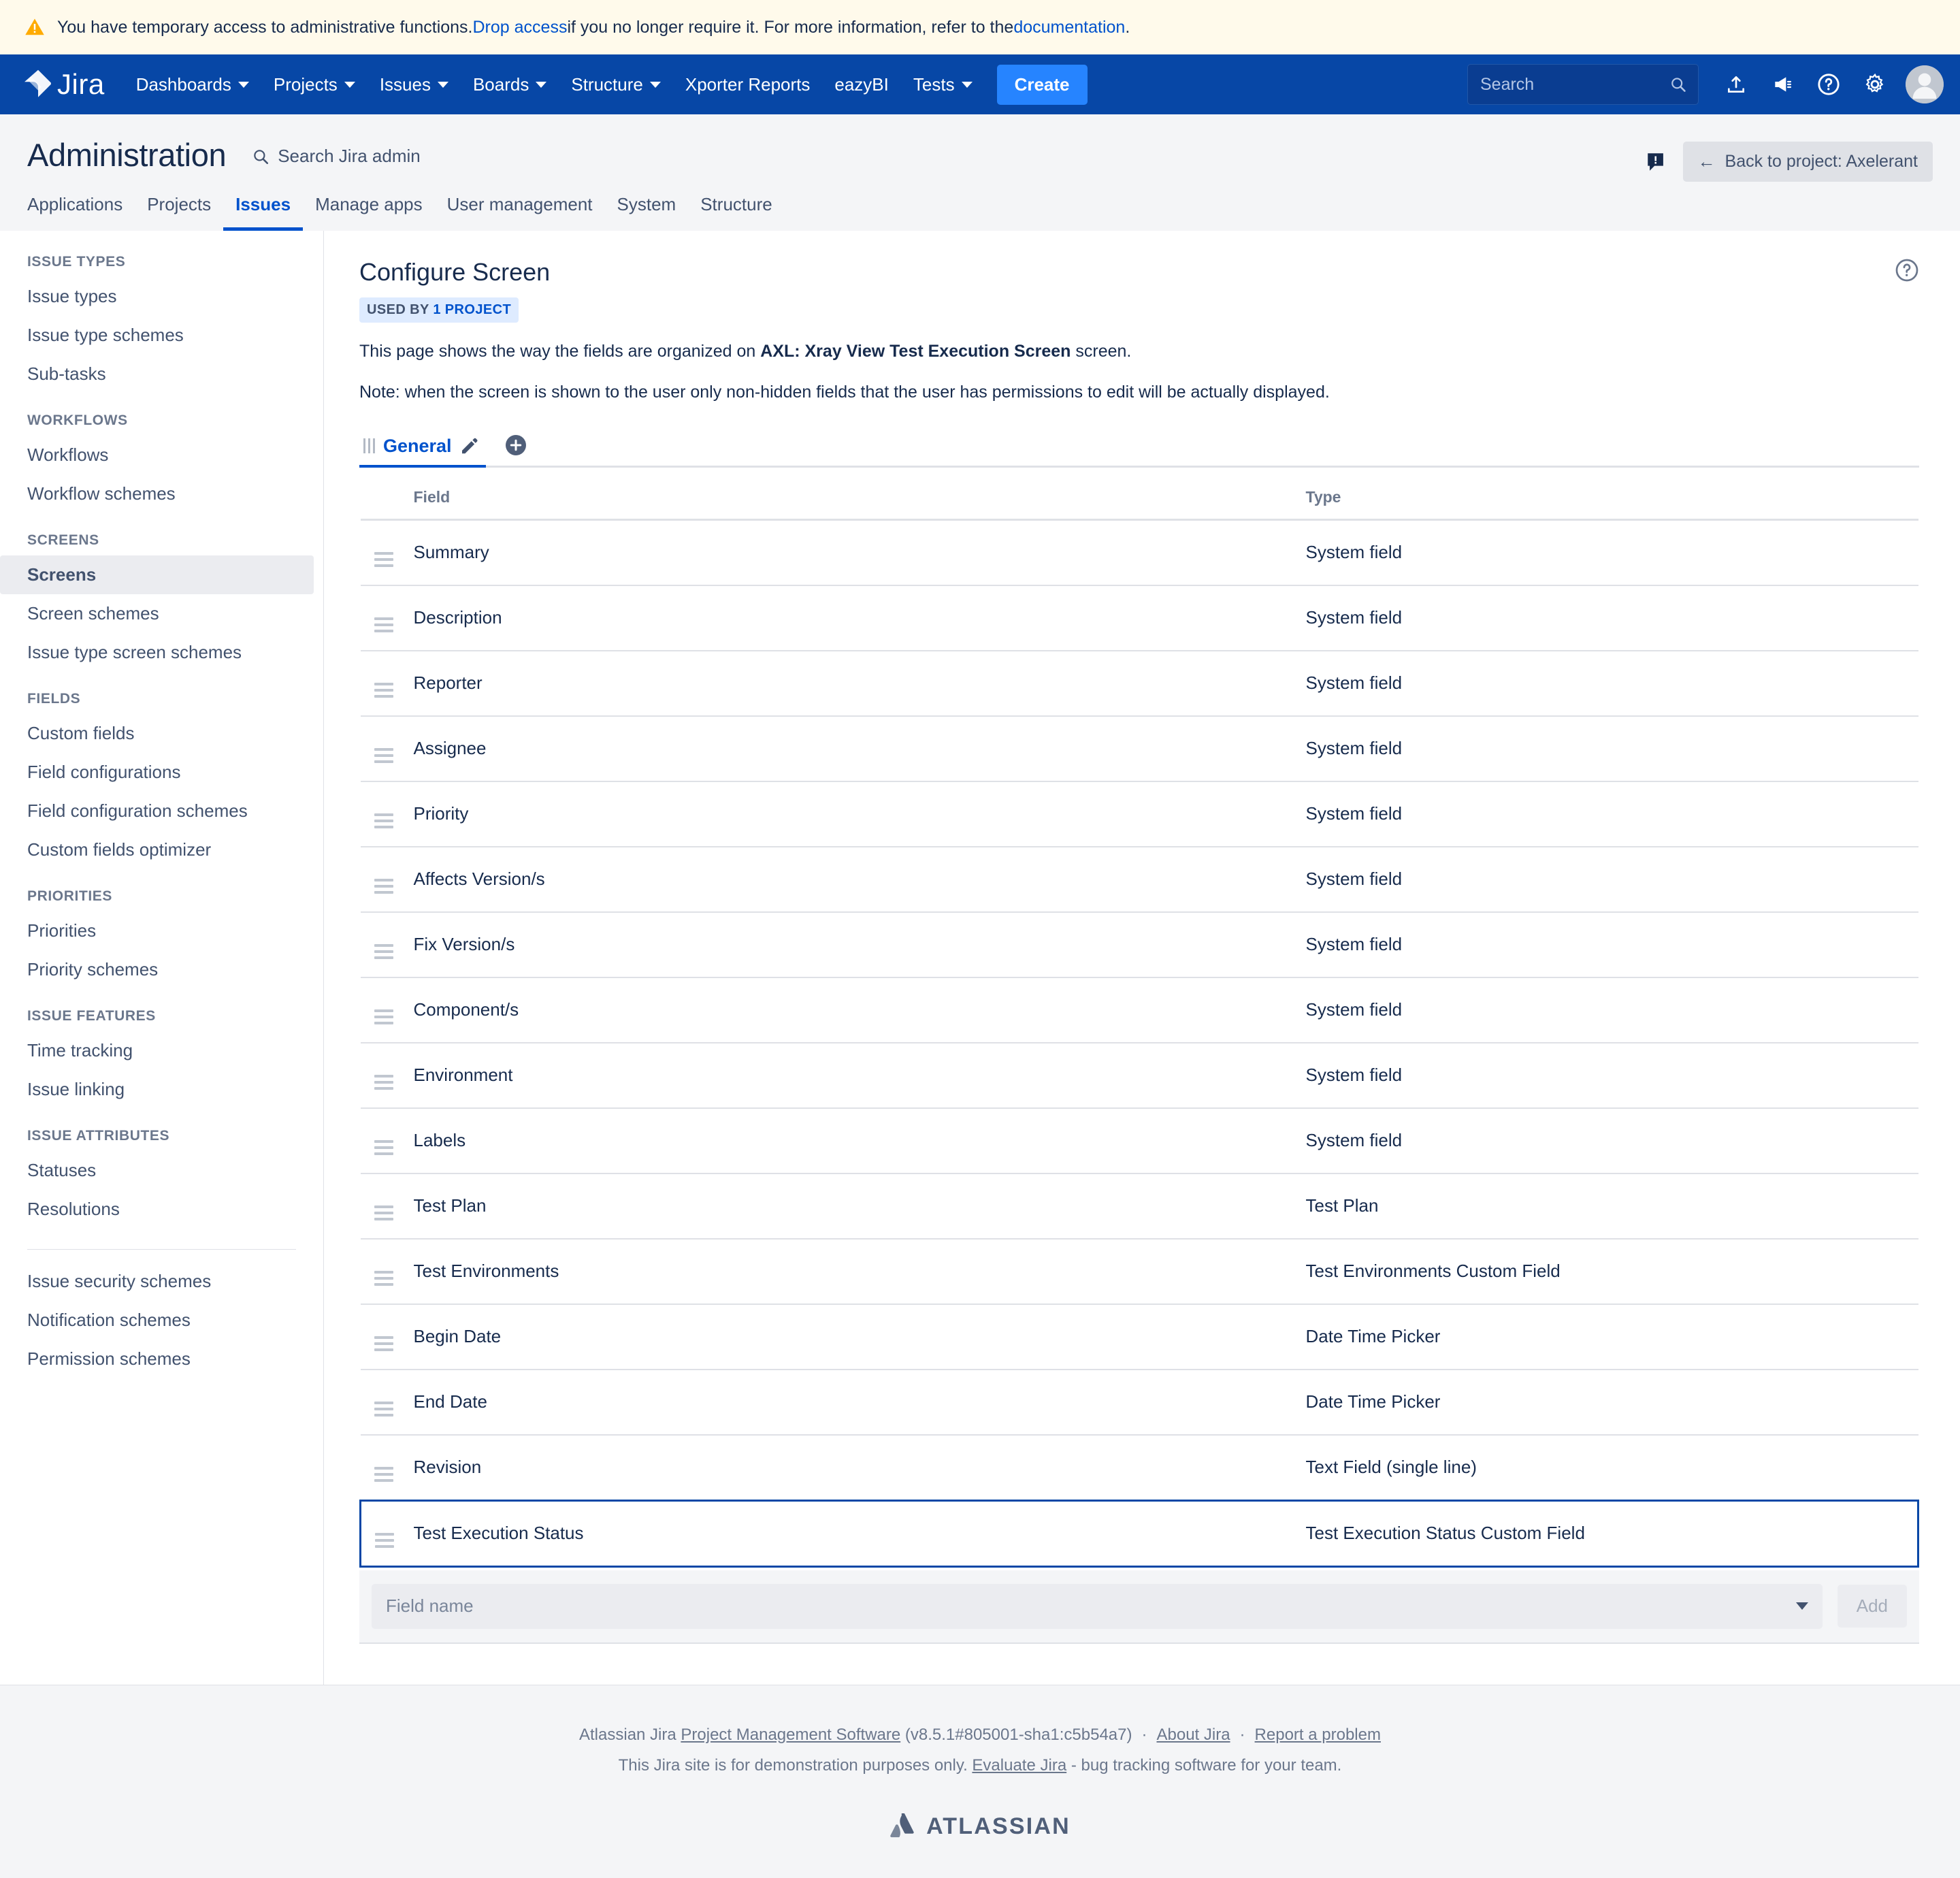 This screenshot has height=1878, width=1960. What do you see at coordinates (1574, 85) in the screenshot?
I see `search-input` at bounding box center [1574, 85].